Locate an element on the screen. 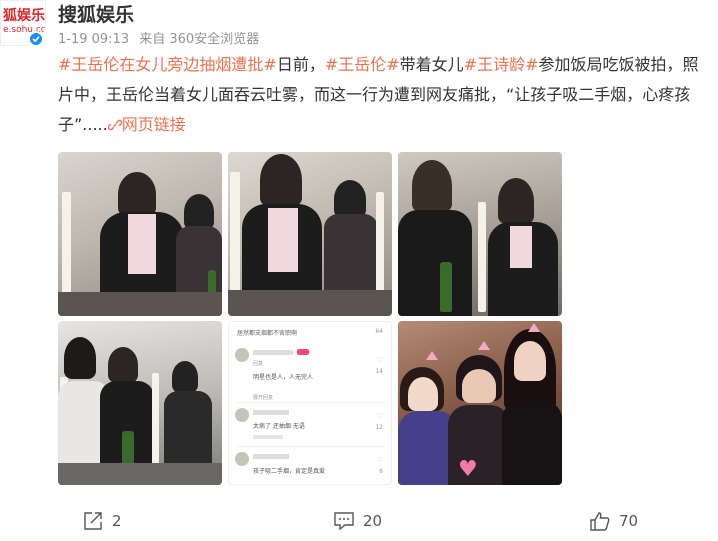 Image resolution: width=718 pixels, height=541 pixels. comment-text: 居然都支烟都不舍职啊 is located at coordinates (267, 333).